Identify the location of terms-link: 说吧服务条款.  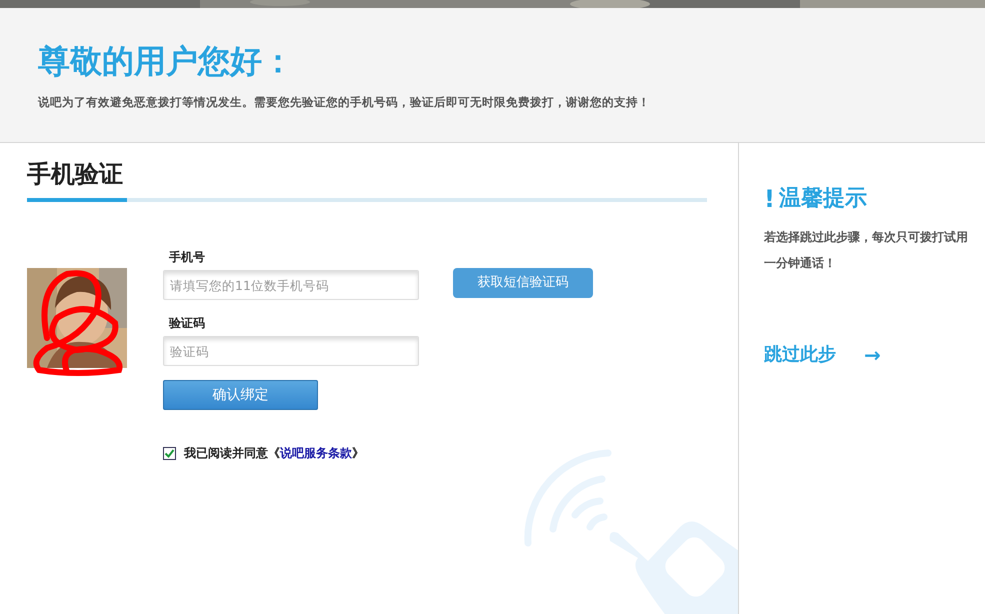
(316, 453).